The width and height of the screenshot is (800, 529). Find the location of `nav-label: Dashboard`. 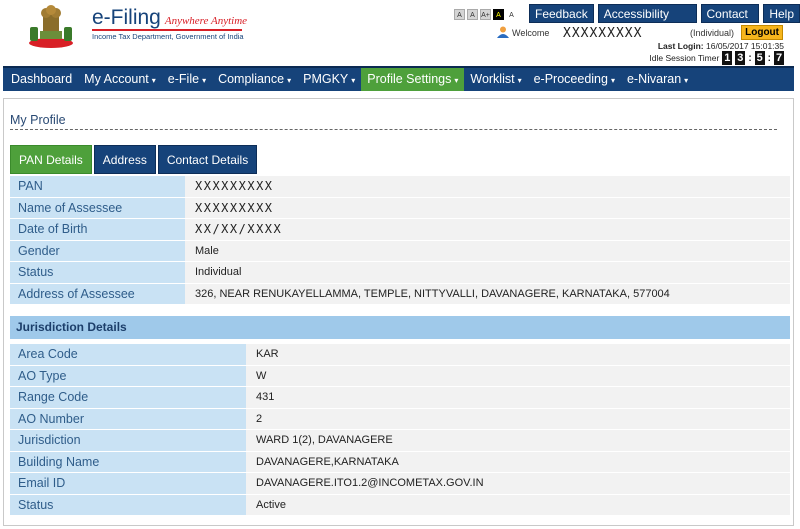

nav-label: Dashboard is located at coordinates (42, 79).